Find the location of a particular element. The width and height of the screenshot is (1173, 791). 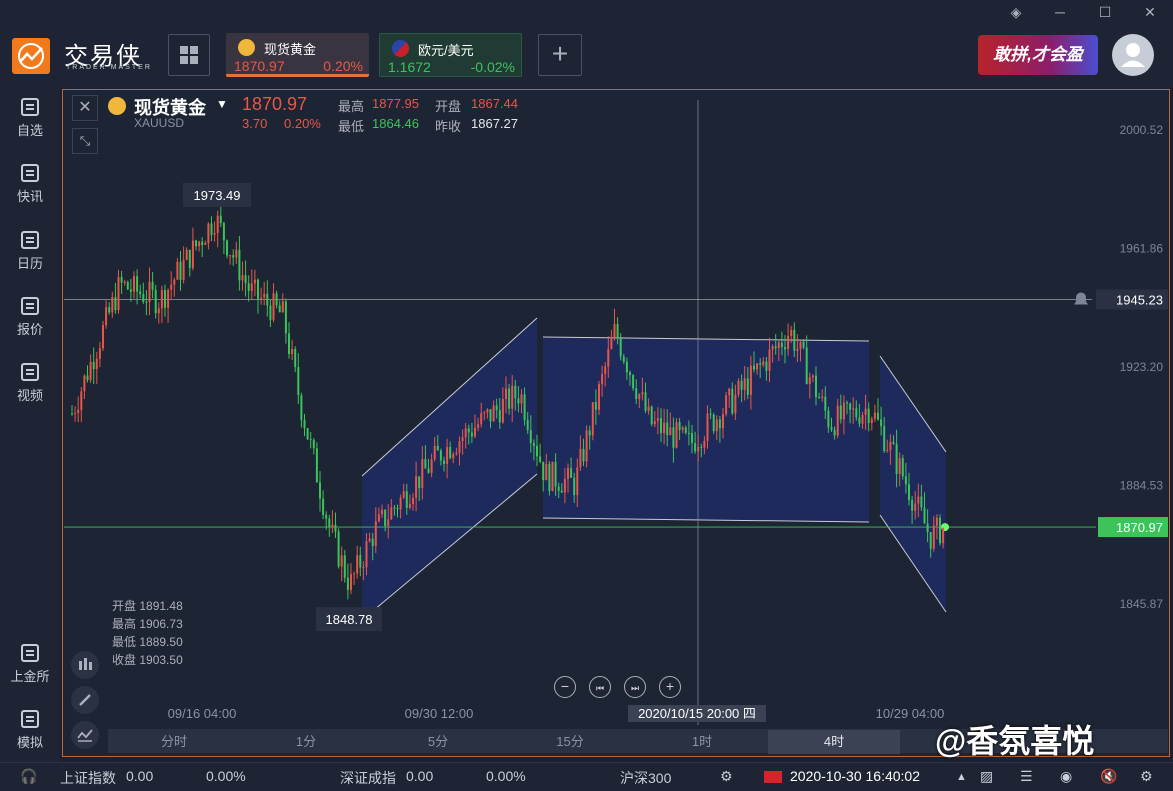

mute-icon: 🔇 is located at coordinates (1108, 776).